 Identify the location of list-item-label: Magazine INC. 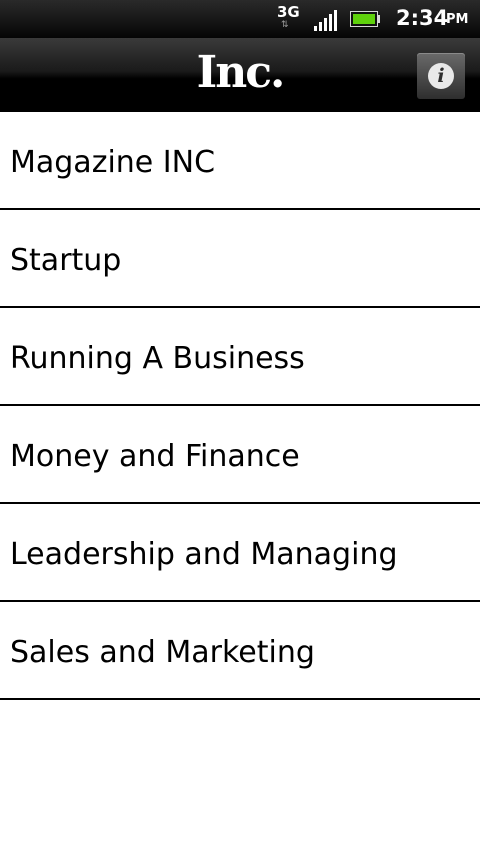
(113, 162).